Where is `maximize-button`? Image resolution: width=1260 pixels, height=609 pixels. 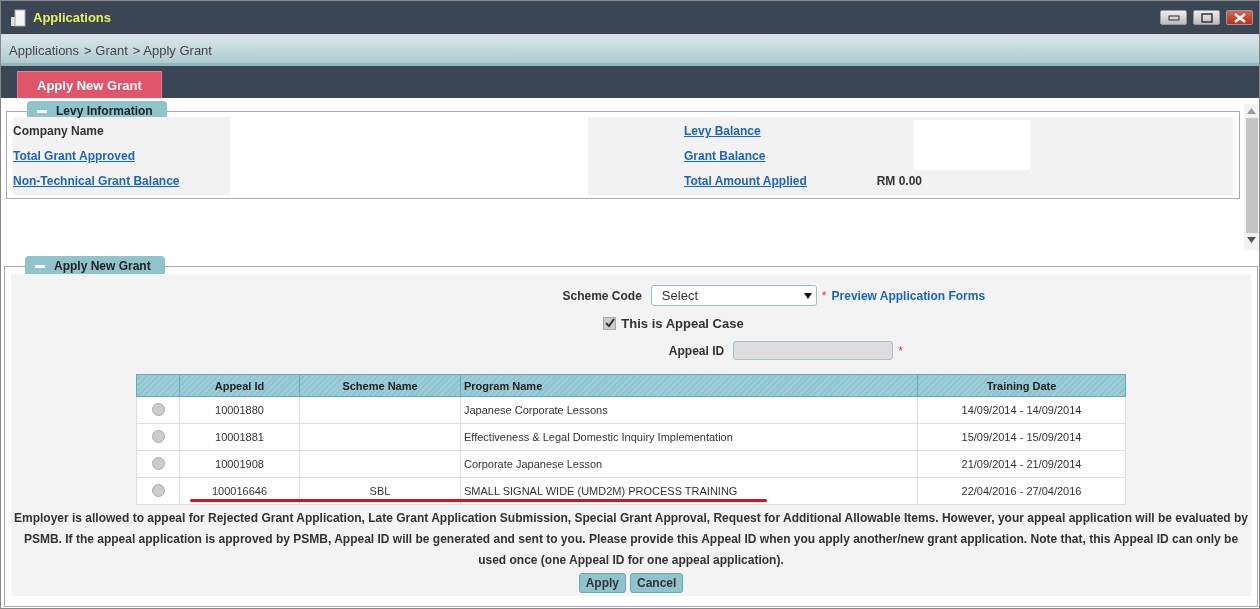
maximize-button is located at coordinates (1206, 17).